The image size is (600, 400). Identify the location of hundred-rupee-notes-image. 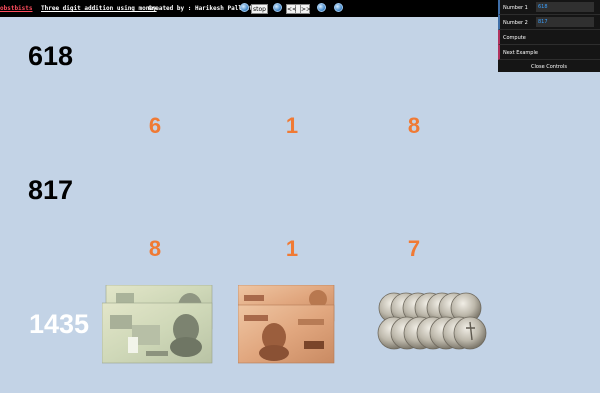
(157, 324).